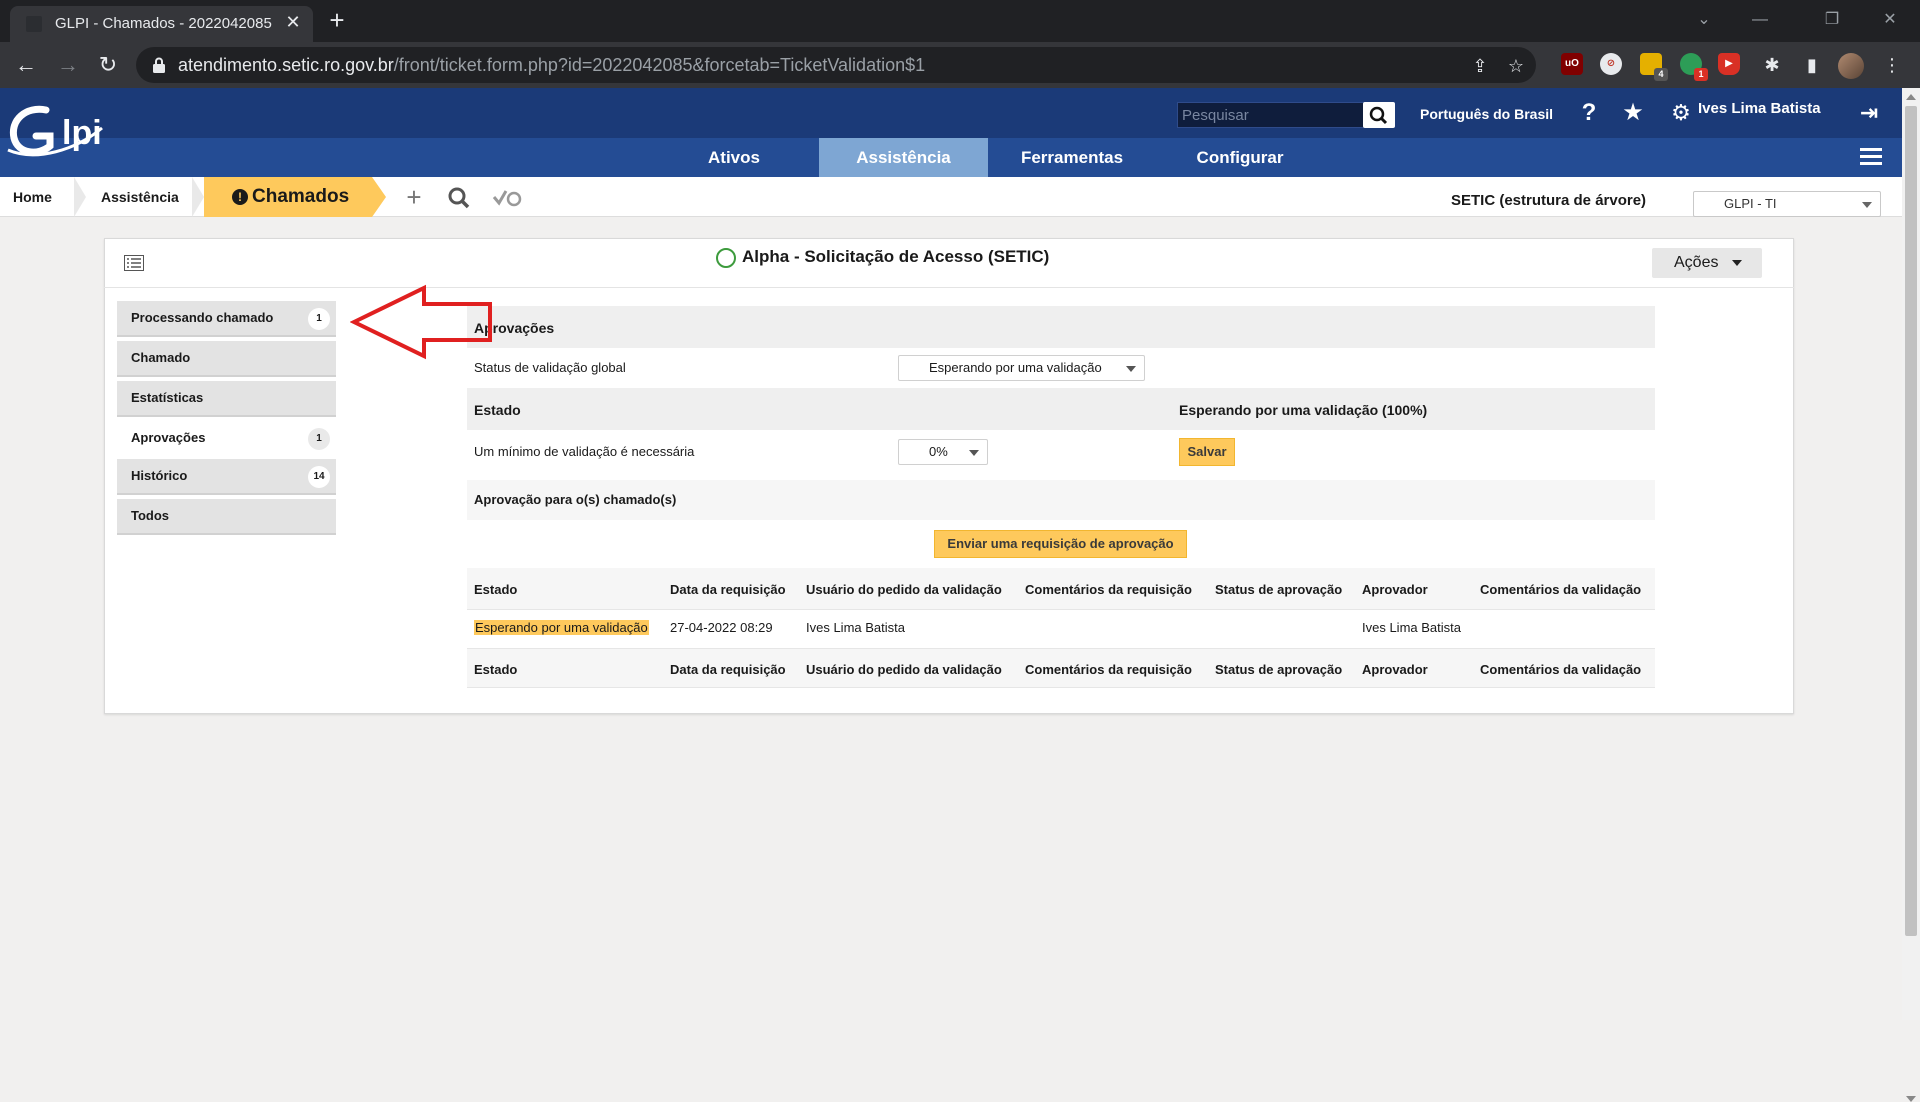 The width and height of the screenshot is (1920, 1102). I want to click on scroll-down-icon, so click(1911, 1099).